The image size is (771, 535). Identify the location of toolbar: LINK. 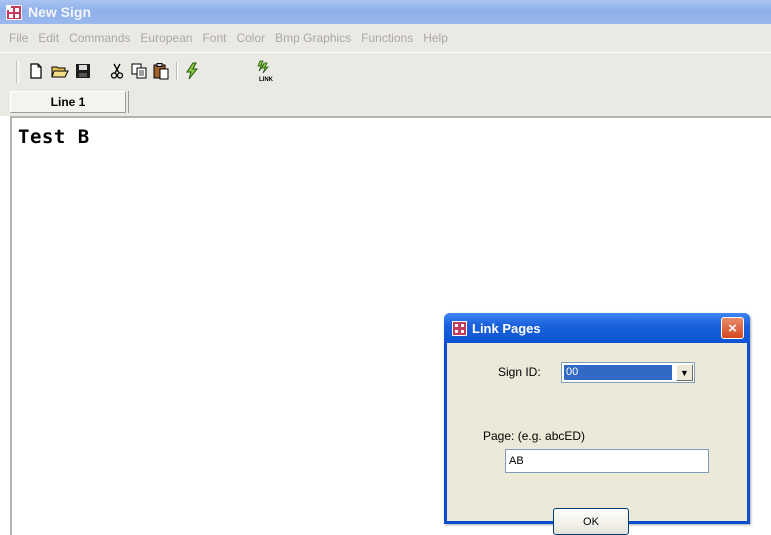
(385, 70).